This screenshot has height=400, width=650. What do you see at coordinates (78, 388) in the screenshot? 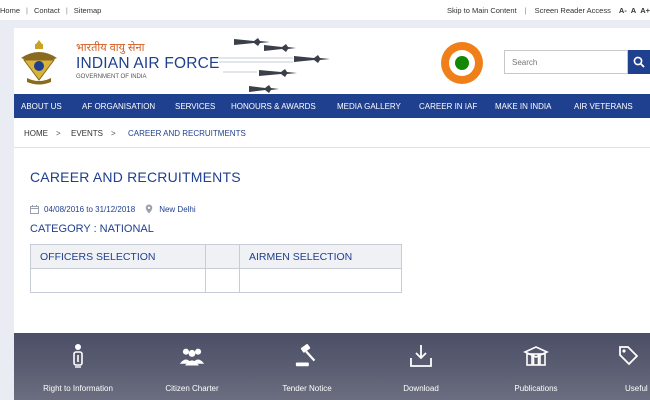
I see `quick-link-label: Right to Information` at bounding box center [78, 388].